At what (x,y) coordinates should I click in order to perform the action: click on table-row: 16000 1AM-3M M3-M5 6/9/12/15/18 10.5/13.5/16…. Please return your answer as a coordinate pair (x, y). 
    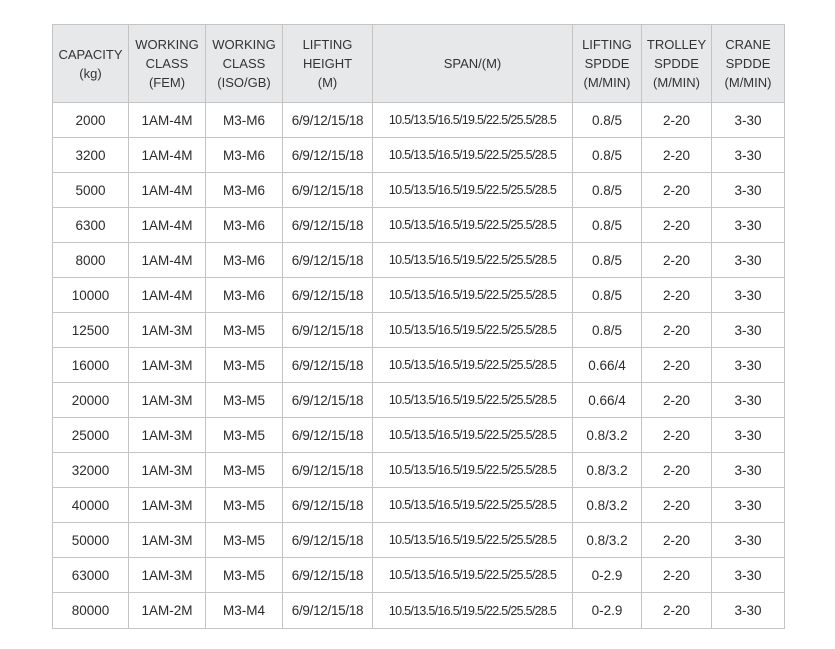
    Looking at the image, I should click on (418, 365).